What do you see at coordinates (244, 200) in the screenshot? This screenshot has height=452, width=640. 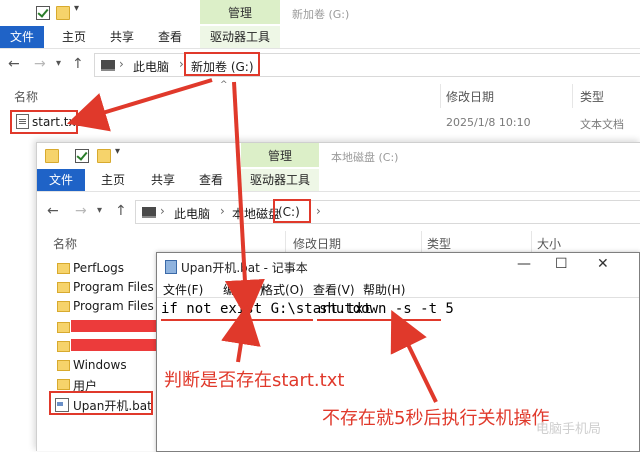 I see `arrow-to-address-g` at bounding box center [244, 200].